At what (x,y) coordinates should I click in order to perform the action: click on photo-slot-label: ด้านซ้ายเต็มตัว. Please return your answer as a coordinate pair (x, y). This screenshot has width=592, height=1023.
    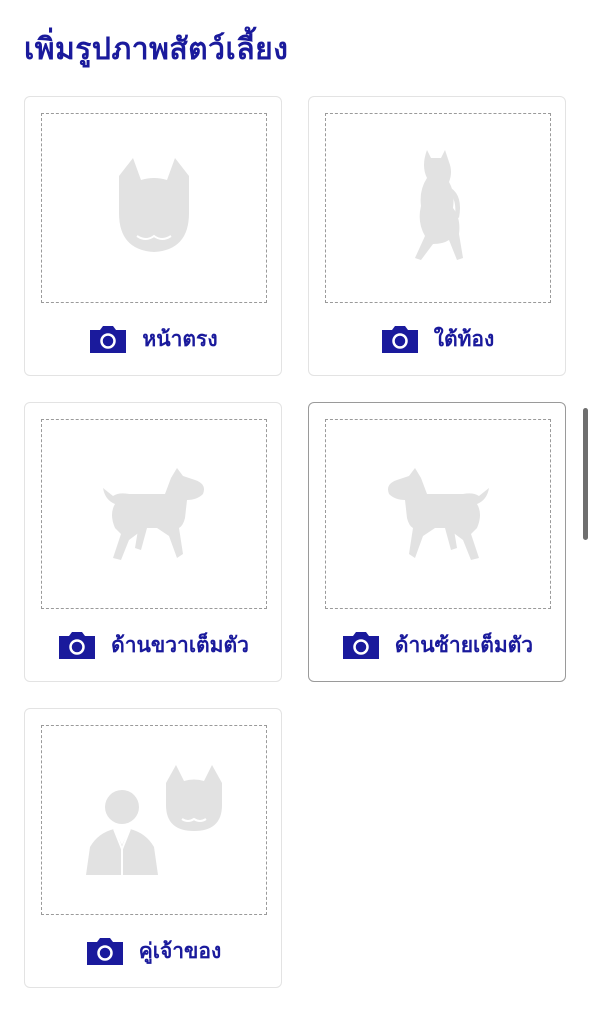
    Looking at the image, I should click on (464, 644).